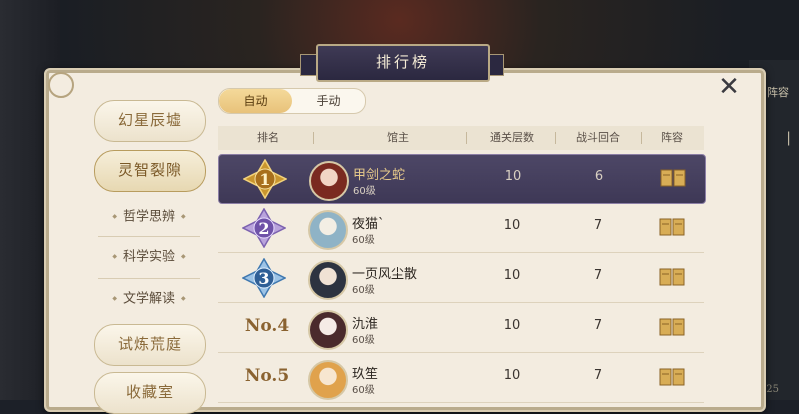  I want to click on tab-auto: 自动, so click(255, 101).